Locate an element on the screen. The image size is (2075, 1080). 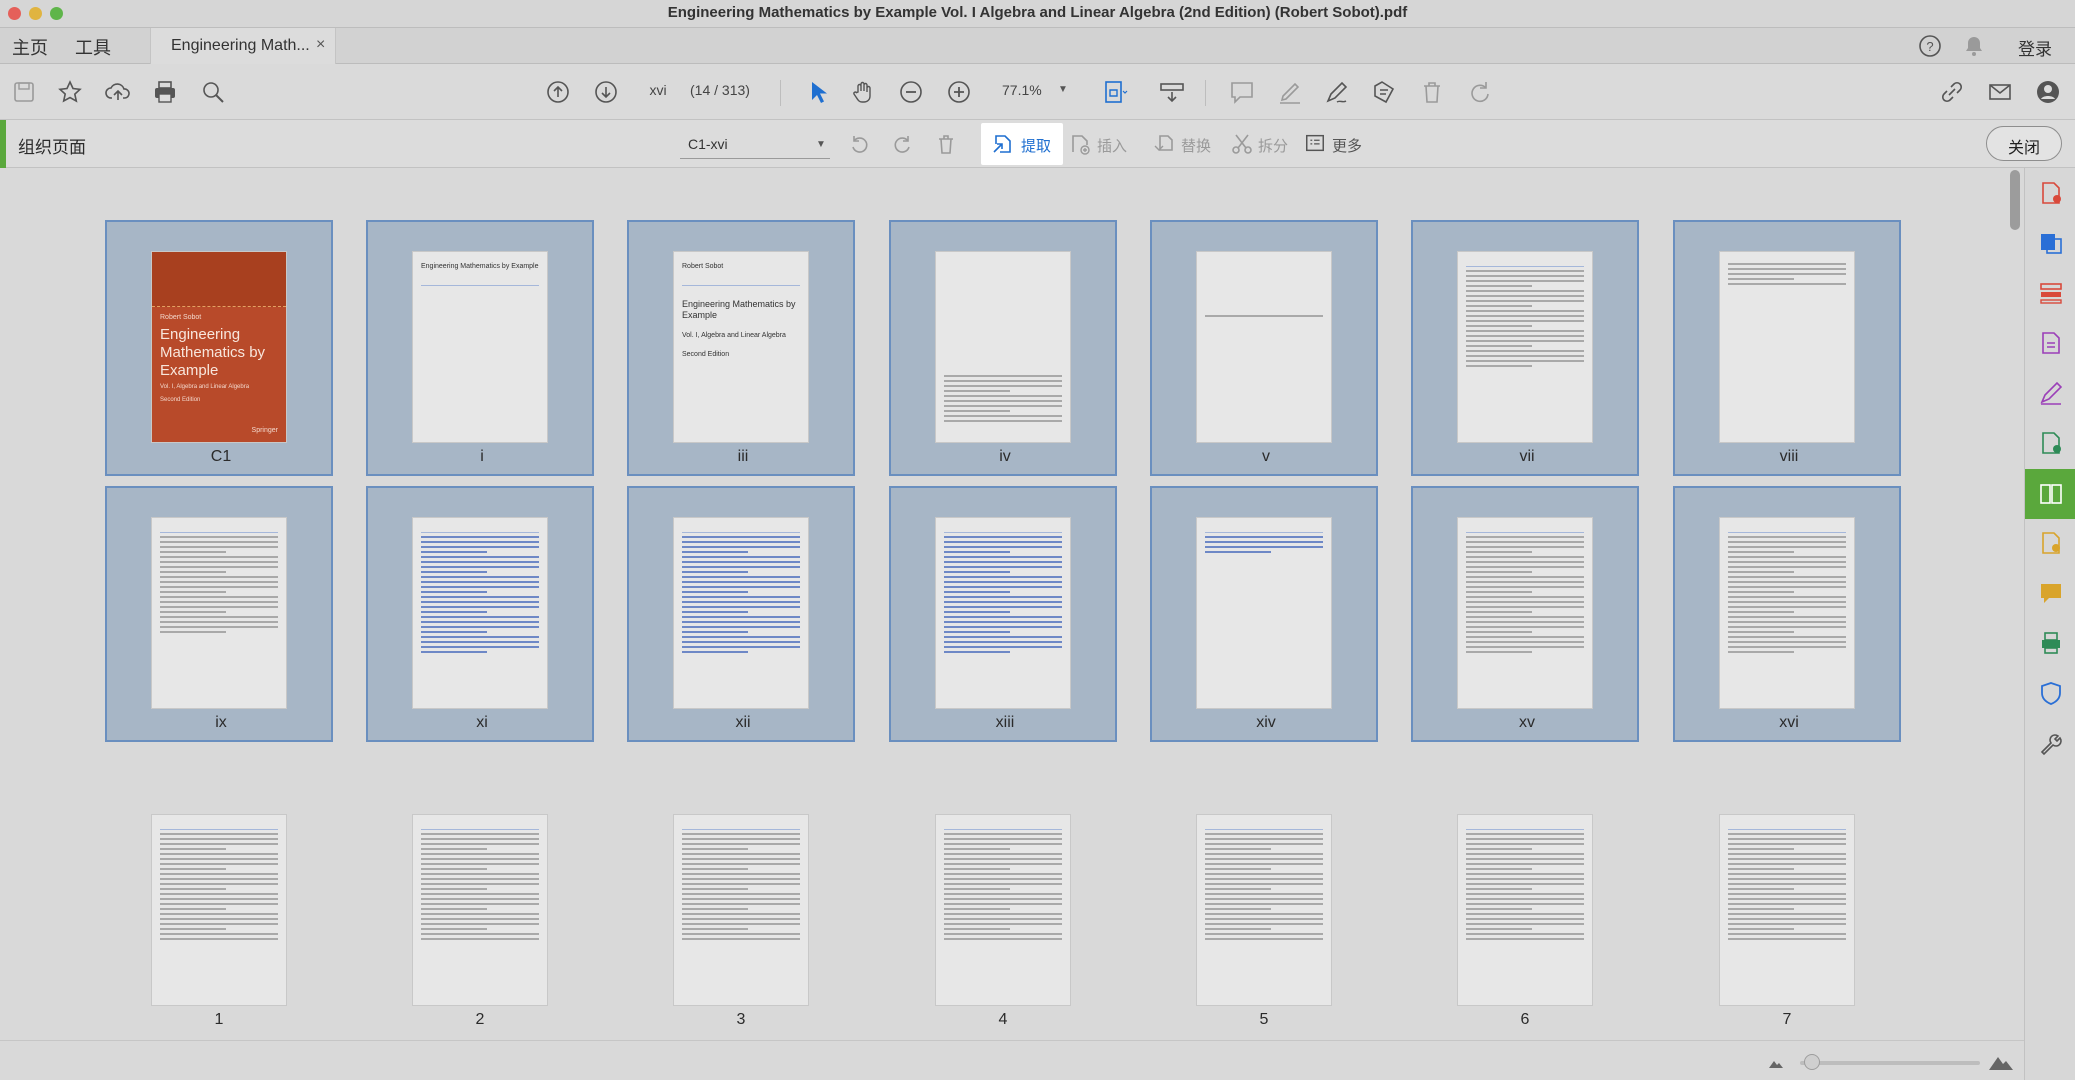
print-icon is located at coordinates (165, 92).